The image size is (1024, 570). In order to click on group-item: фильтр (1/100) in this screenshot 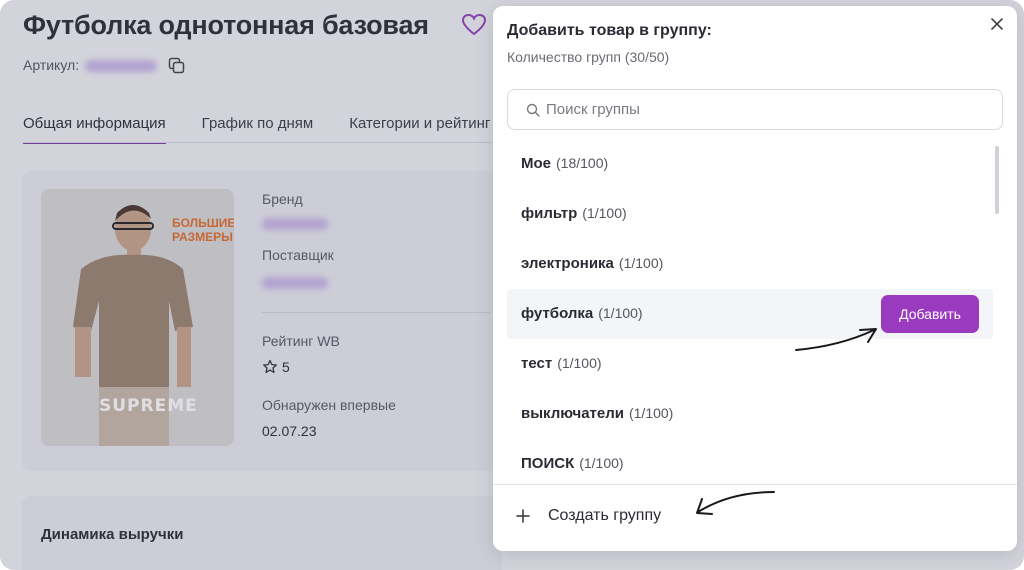, I will do `click(750, 214)`.